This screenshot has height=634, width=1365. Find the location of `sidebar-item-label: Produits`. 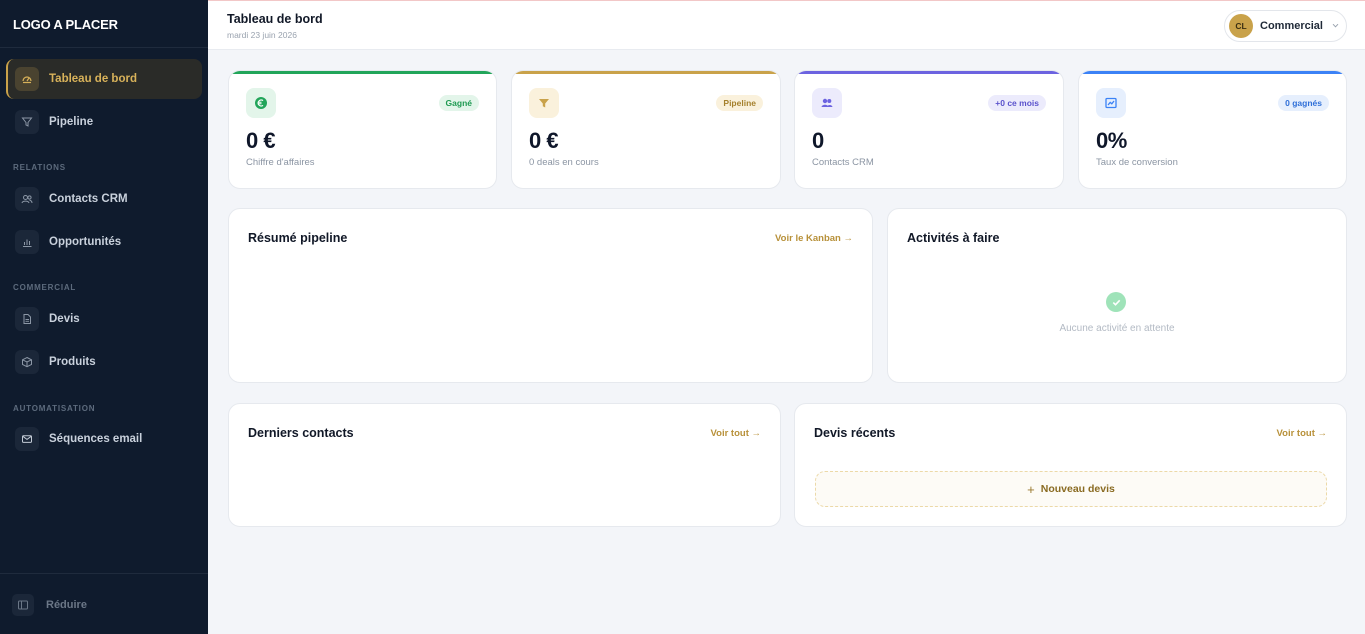

sidebar-item-label: Produits is located at coordinates (72, 362).